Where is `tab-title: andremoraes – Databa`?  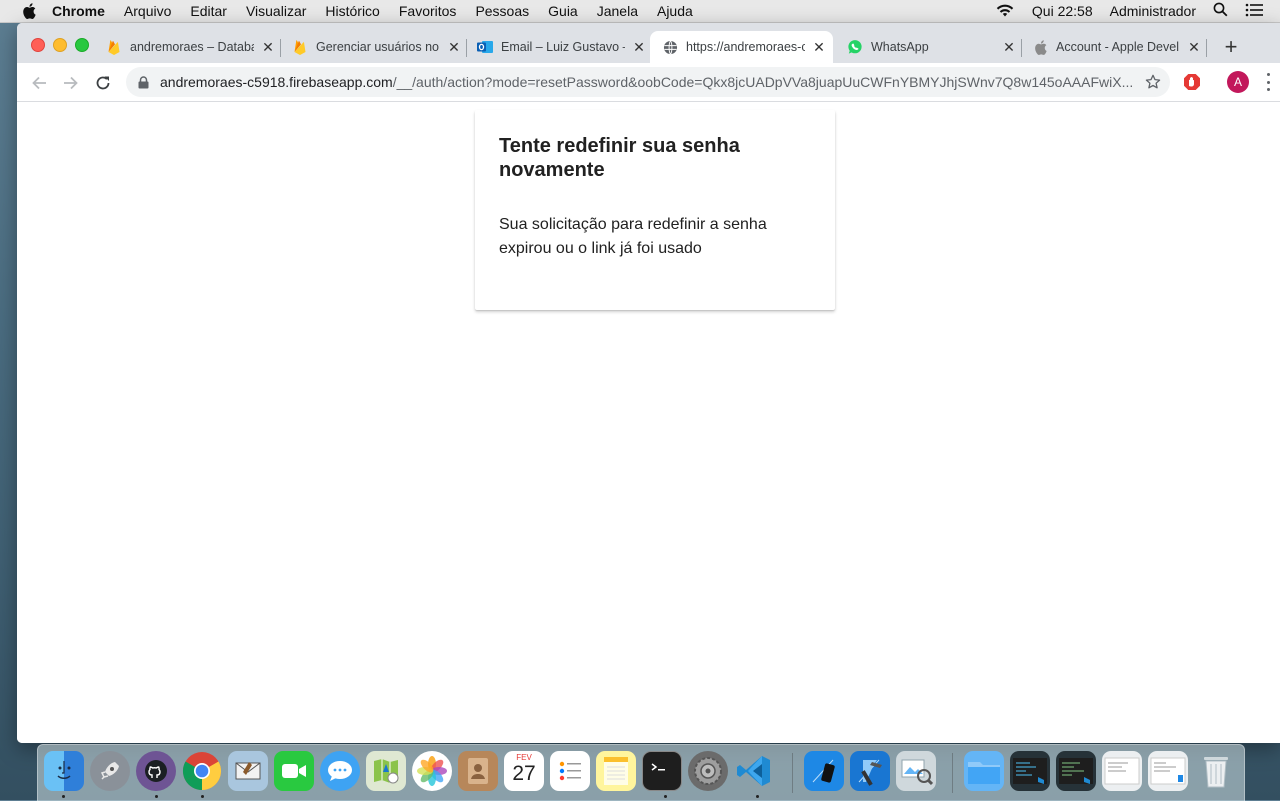 tab-title: andremoraes – Databa is located at coordinates (192, 47).